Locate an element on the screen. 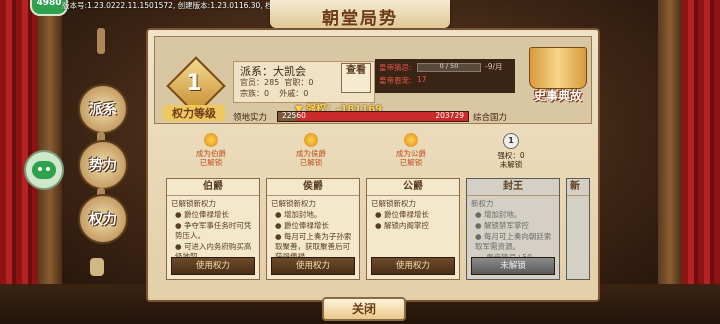 The image size is (720, 324). nav-item-faction: 派系 is located at coordinates (103, 109).